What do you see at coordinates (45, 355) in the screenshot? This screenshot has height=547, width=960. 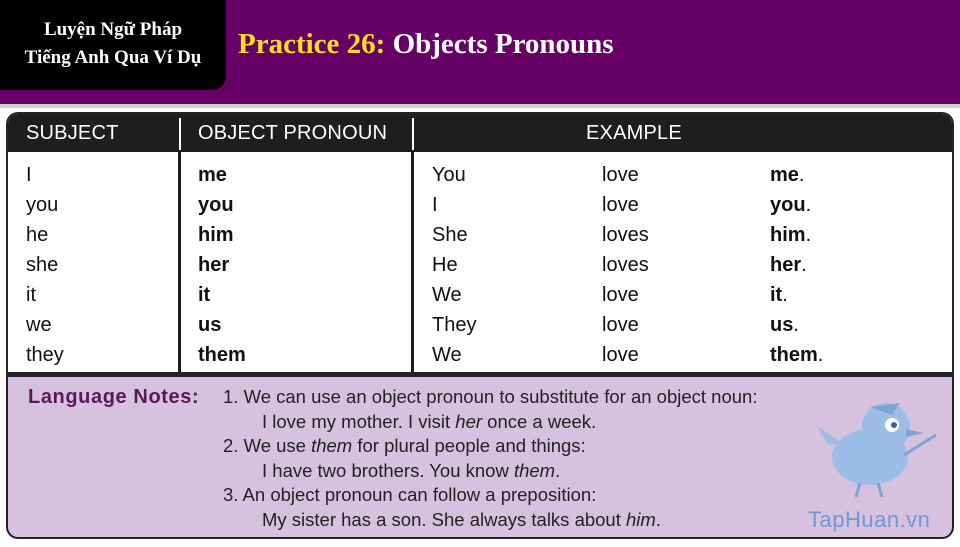 I see `subject-cell: they` at bounding box center [45, 355].